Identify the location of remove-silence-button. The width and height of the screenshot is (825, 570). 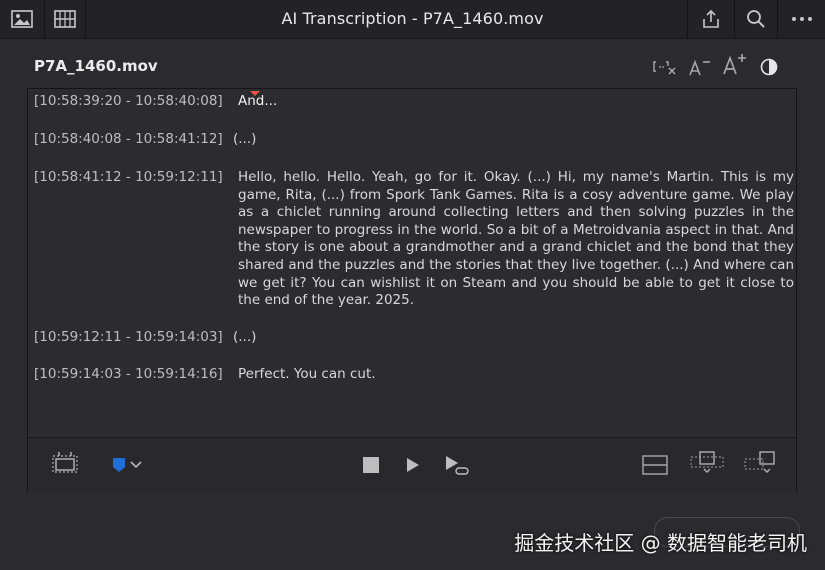
(665, 67).